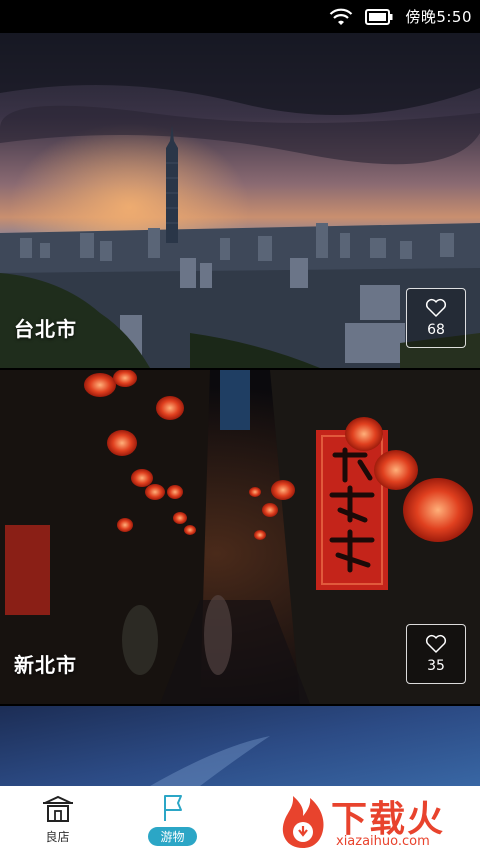  What do you see at coordinates (172, 836) in the screenshot?
I see `nav-label: 游物` at bounding box center [172, 836].